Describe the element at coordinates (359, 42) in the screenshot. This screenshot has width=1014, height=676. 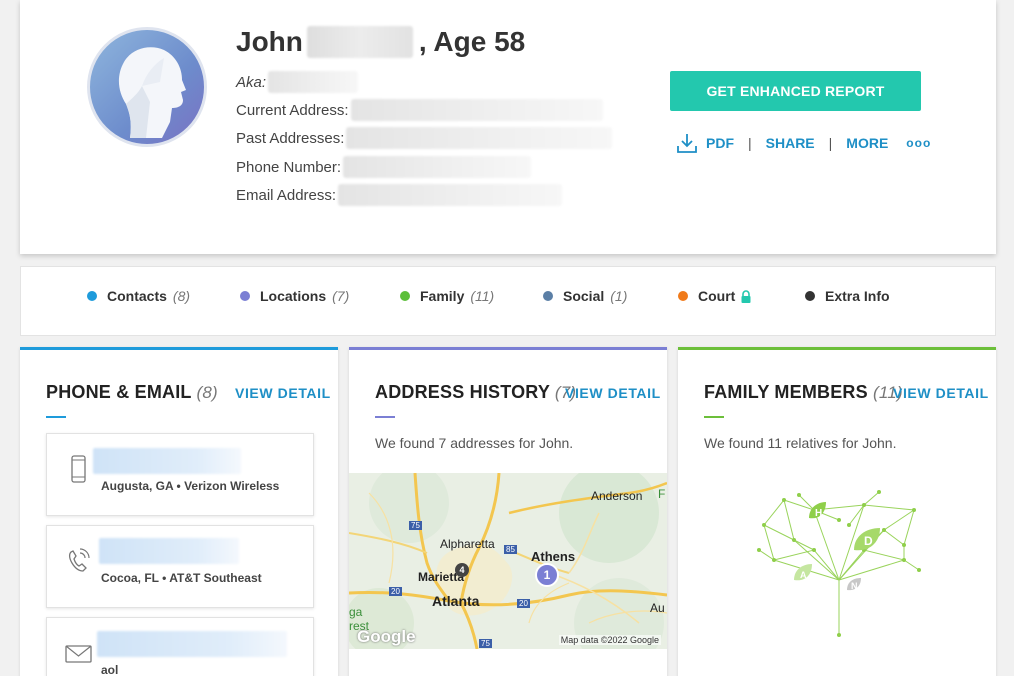
I see `redacted-last-name` at that location.